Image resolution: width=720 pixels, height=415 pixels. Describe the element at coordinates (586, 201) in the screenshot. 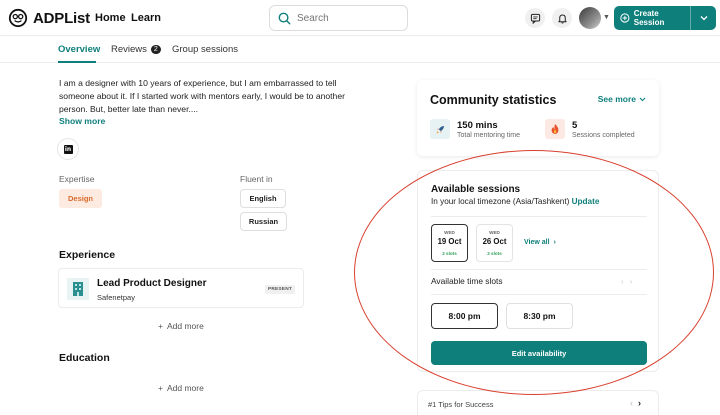

I see `update-timezone-link: Update` at that location.